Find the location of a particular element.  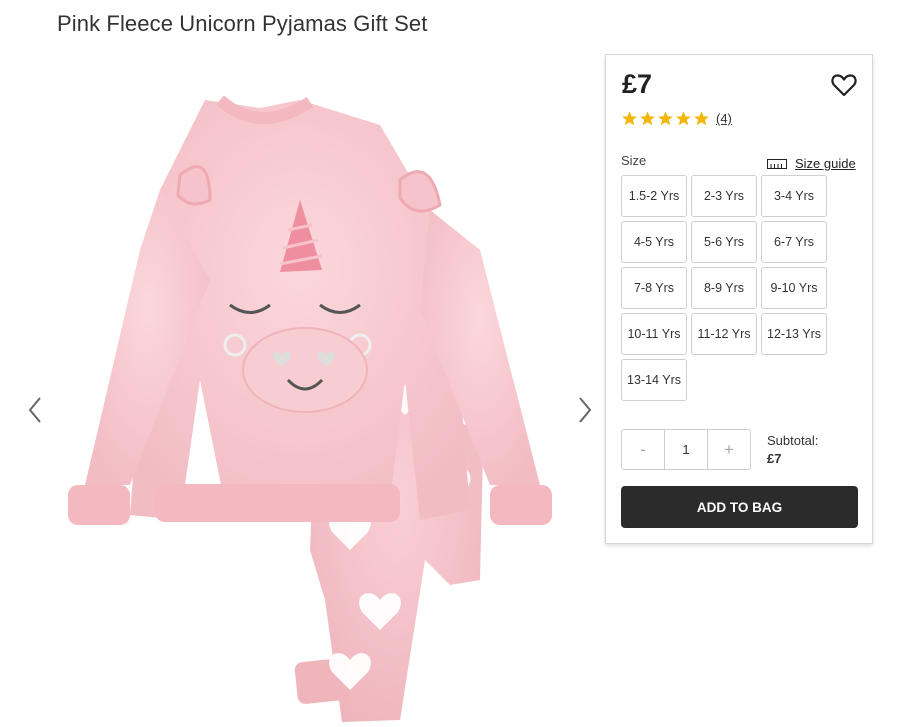

product-title: Pink Fleece Unicorn Pyjamas Gift Set is located at coordinates (242, 23).